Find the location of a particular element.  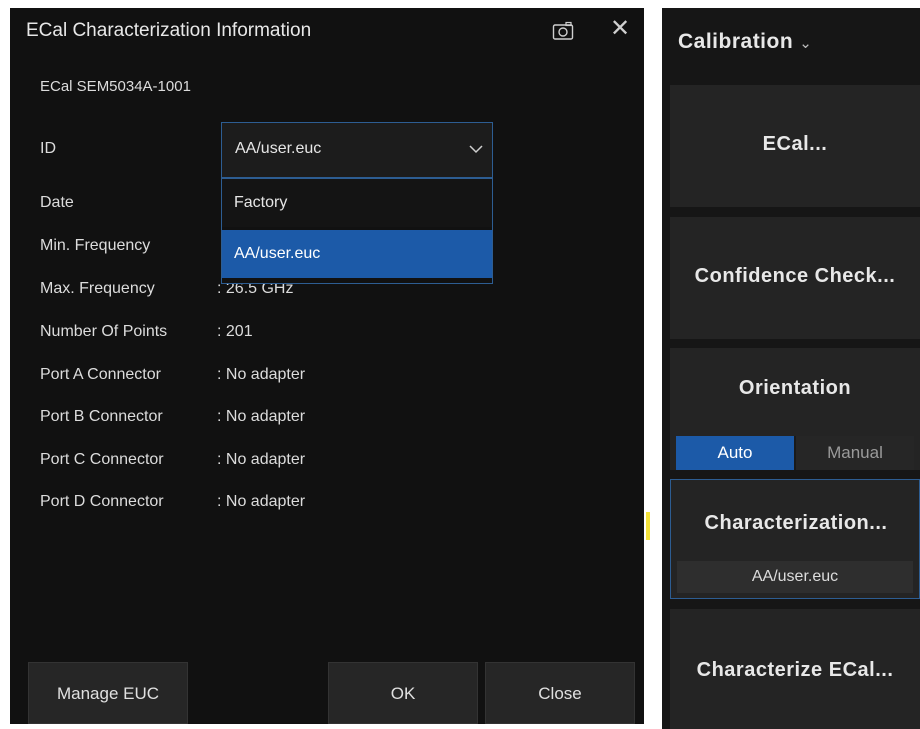

chevron-down-icon: ⌄ is located at coordinates (806, 43).